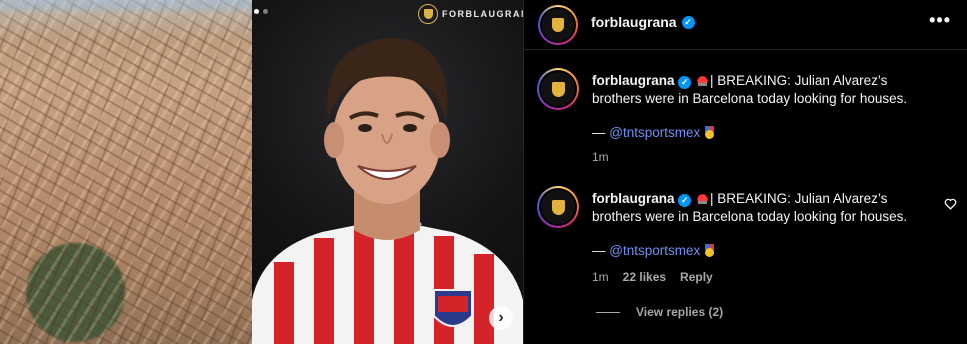  What do you see at coordinates (644, 277) in the screenshot?
I see `likes-count: 22 likes` at bounding box center [644, 277].